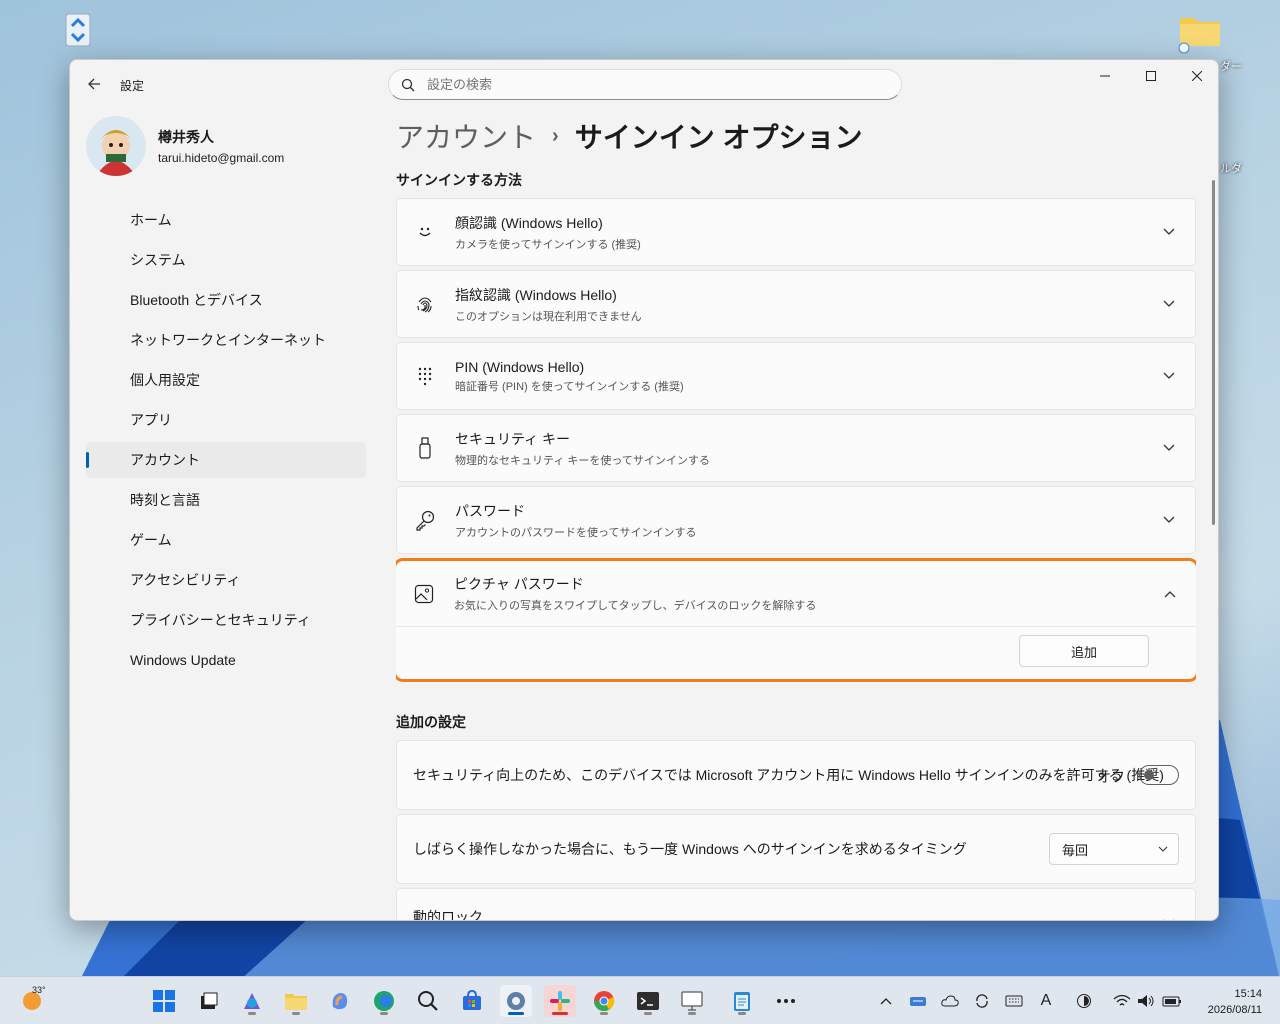 The width and height of the screenshot is (1280, 1024). I want to click on signin-method-password: パスワード アカウントのパスワードを使ってサインインする, so click(796, 520).